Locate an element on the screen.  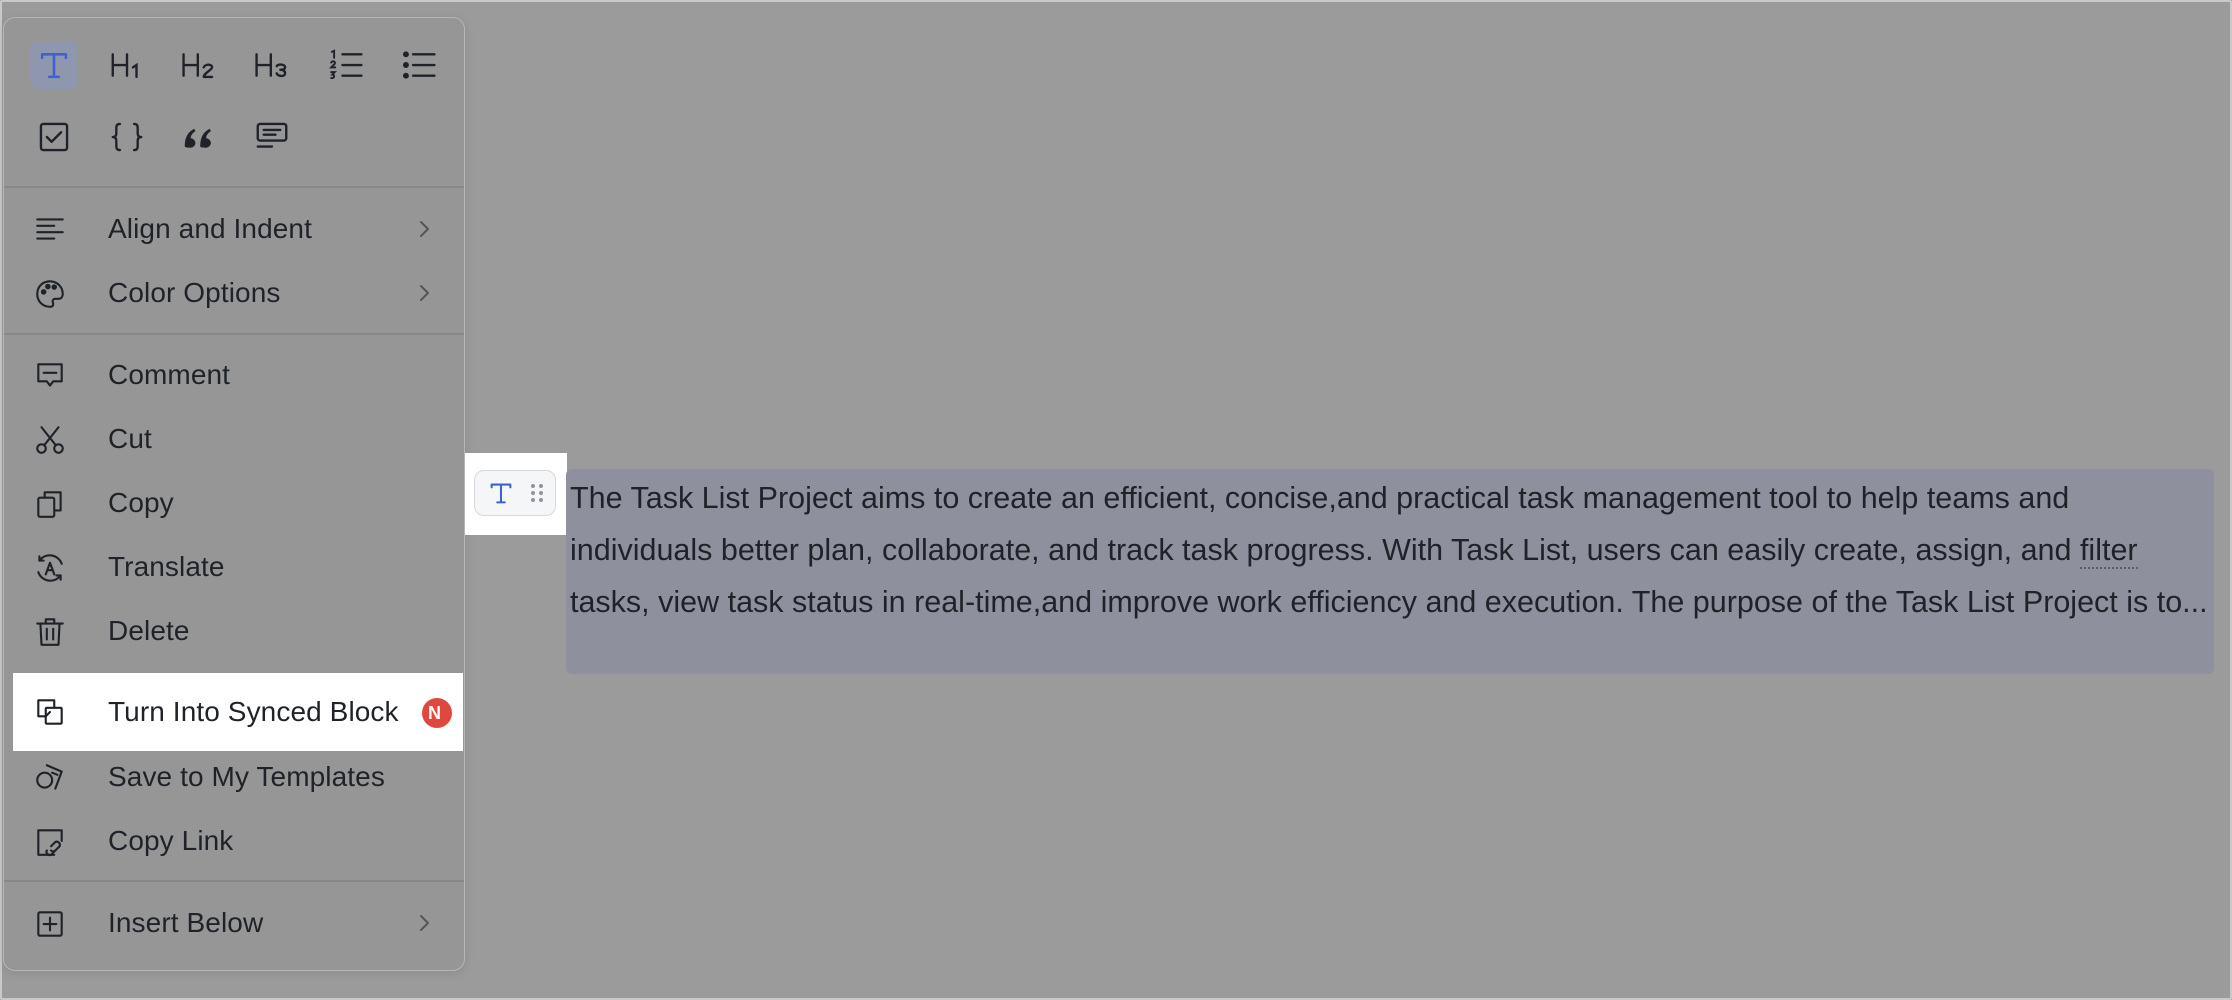
translate-item: Translate is located at coordinates (234, 567).